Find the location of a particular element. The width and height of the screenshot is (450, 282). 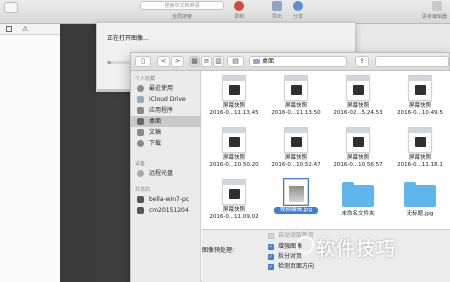

share-label: 分享 is located at coordinates (298, 17).